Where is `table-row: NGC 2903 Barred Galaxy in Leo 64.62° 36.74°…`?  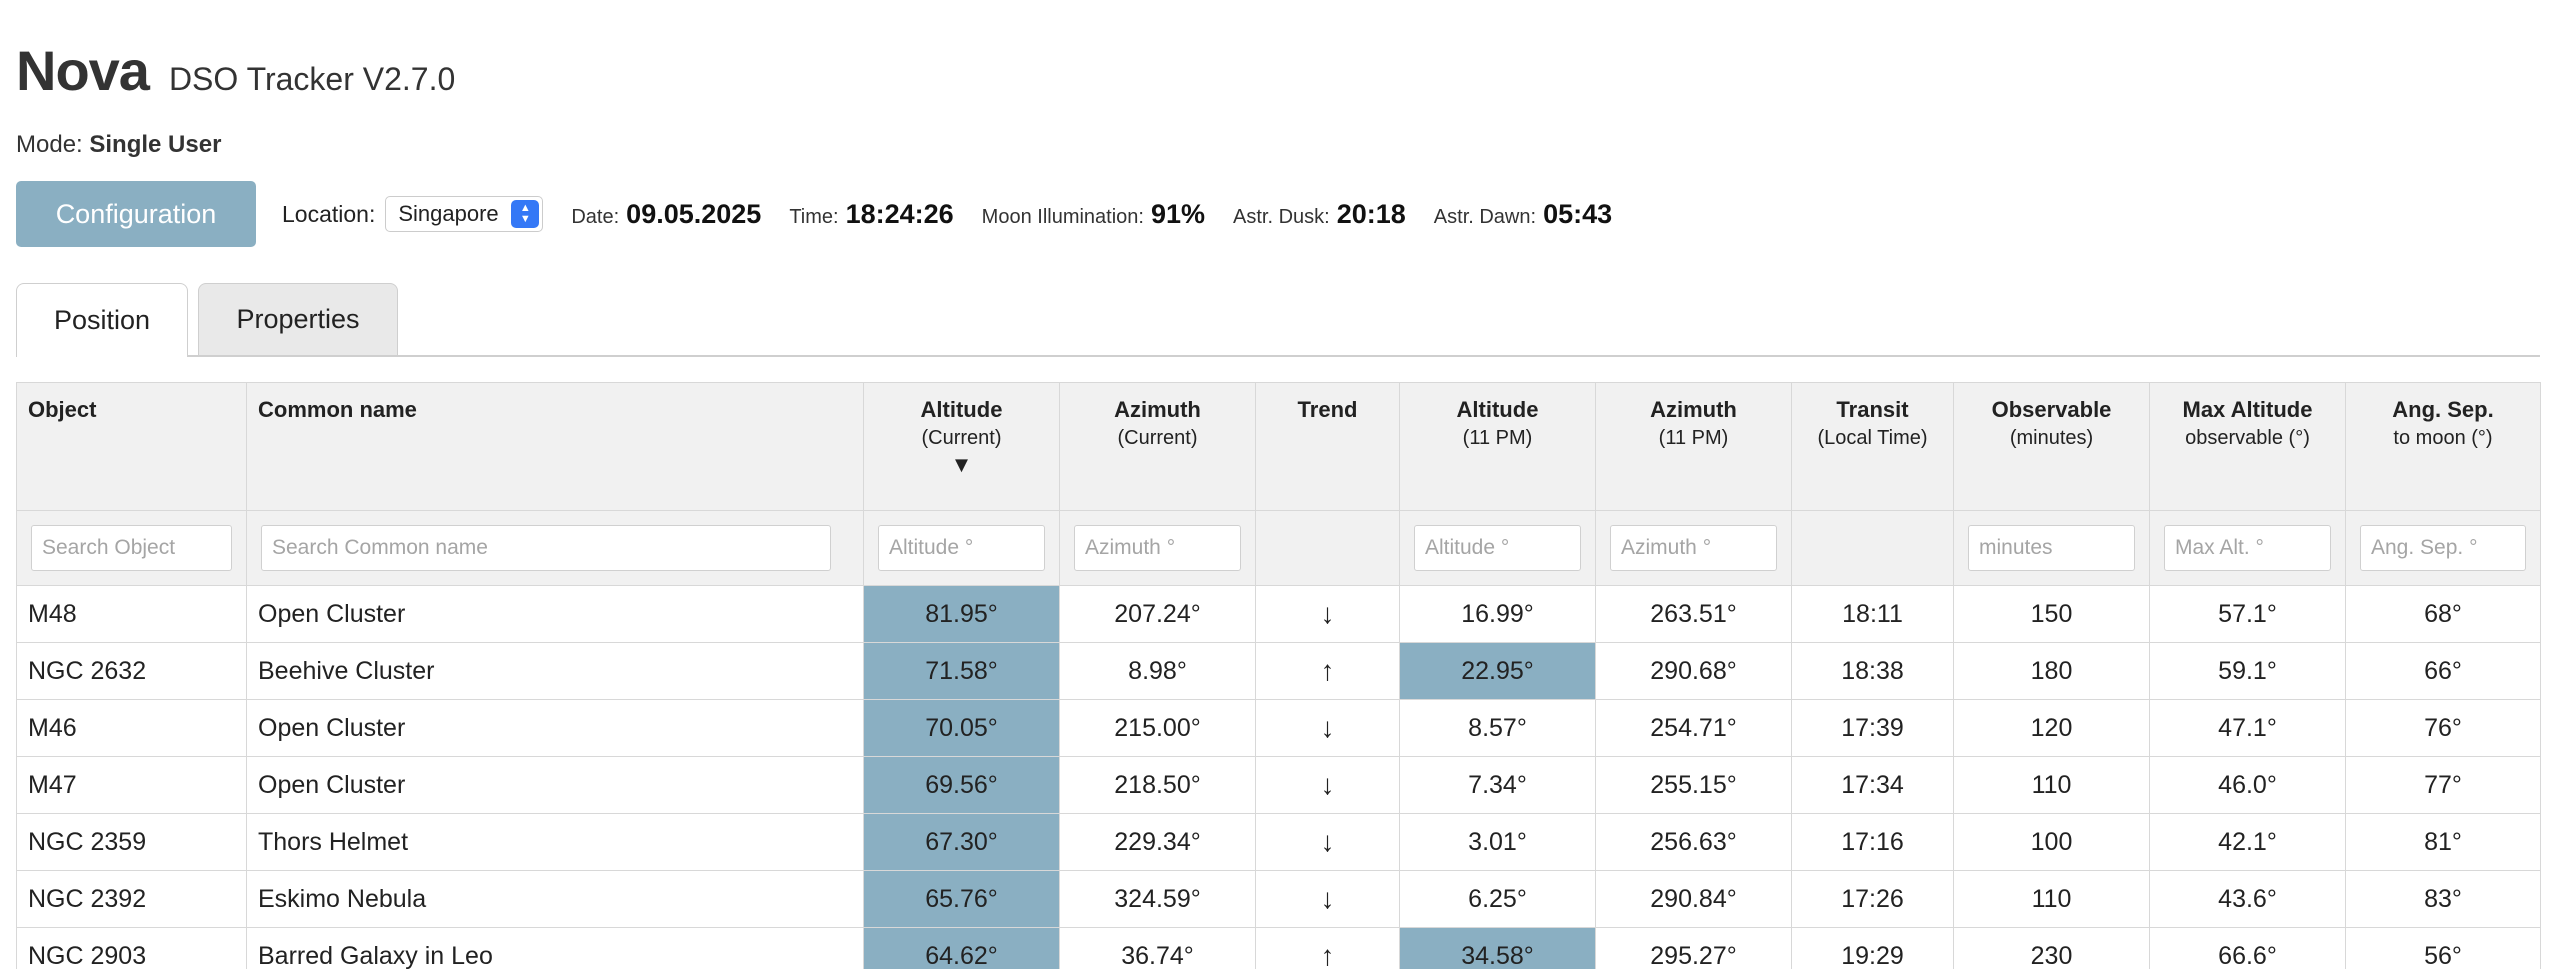
table-row: NGC 2903 Barred Galaxy in Leo 64.62° 36.74°… is located at coordinates (1278, 948).